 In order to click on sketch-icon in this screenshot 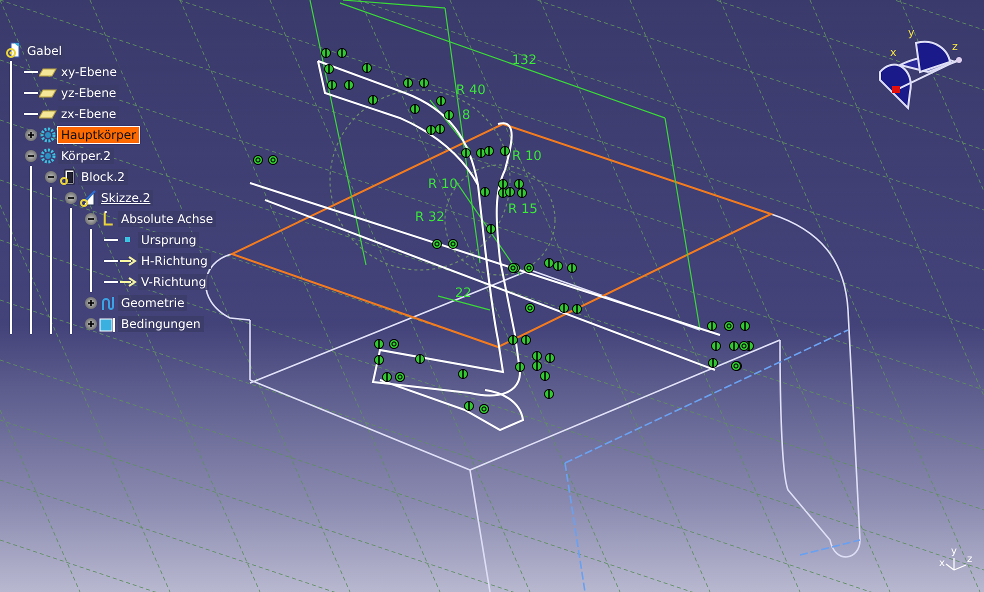, I will do `click(88, 197)`.